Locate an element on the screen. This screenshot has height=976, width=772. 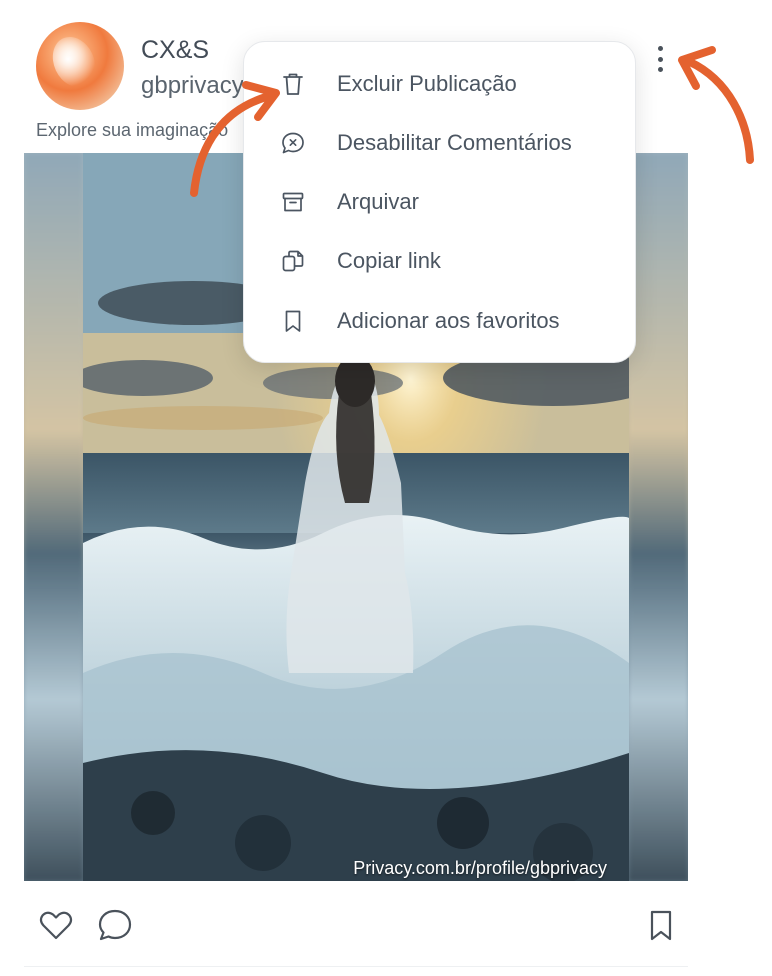
comment-icon is located at coordinates (115, 925).